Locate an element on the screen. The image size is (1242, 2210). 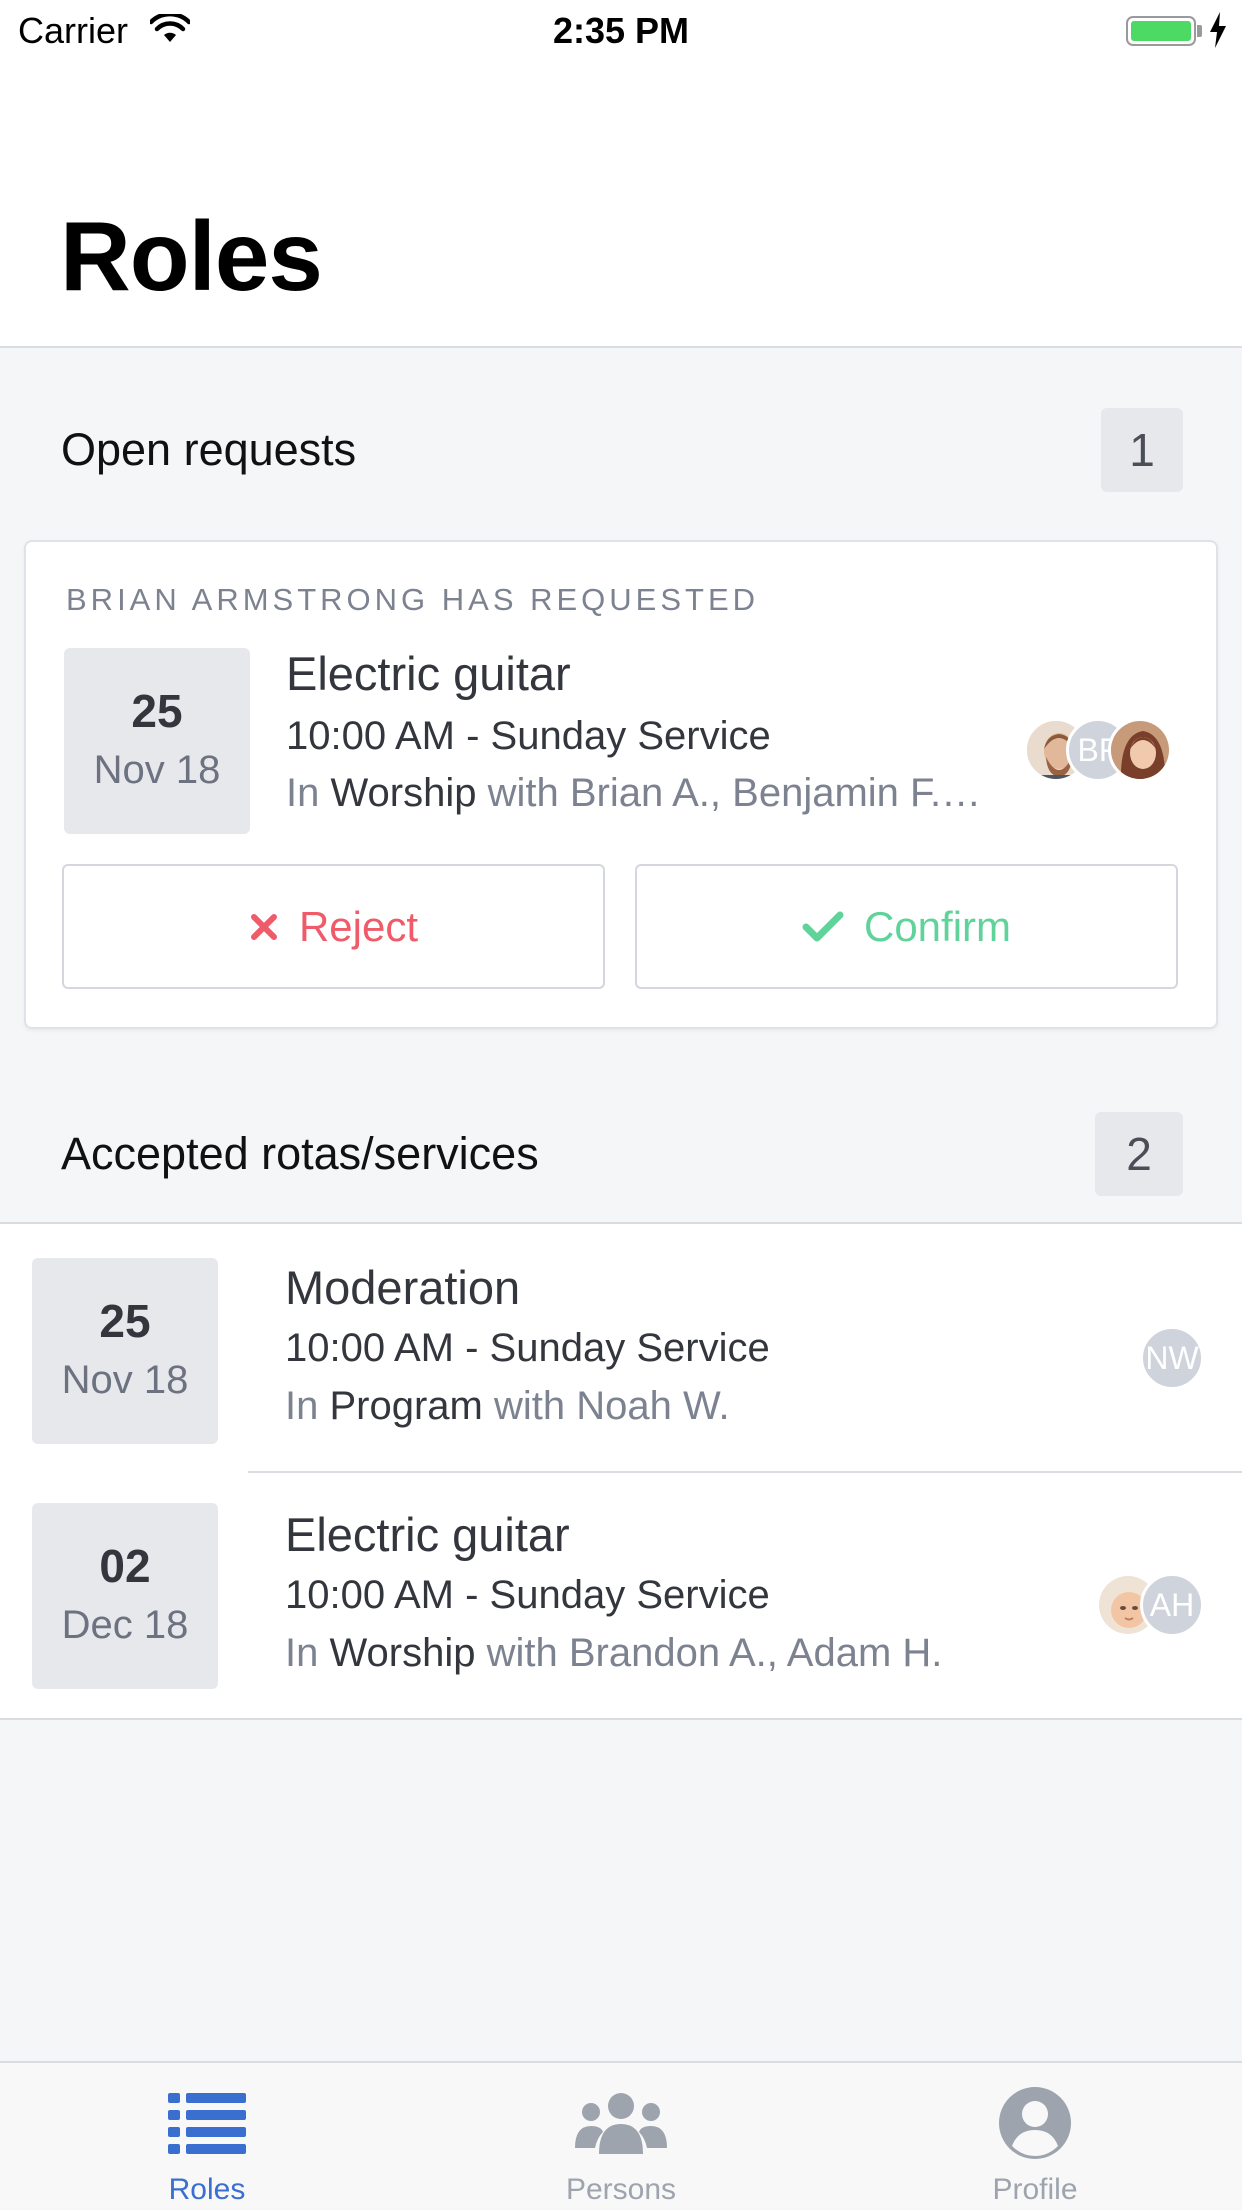
role-context: In Program with Noah W. is located at coordinates (685, 1406).